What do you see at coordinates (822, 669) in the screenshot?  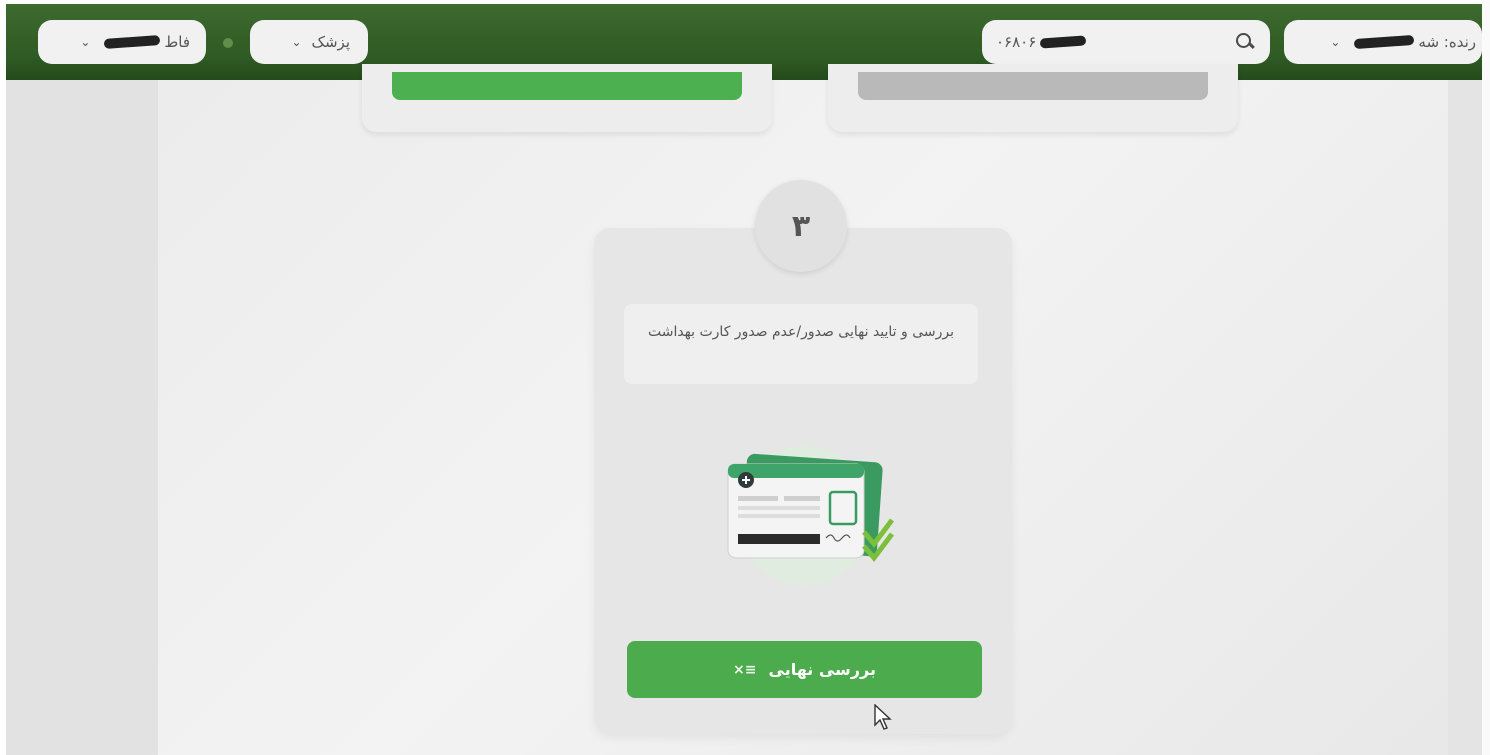 I see `final-review-label: بررسی نهایی` at bounding box center [822, 669].